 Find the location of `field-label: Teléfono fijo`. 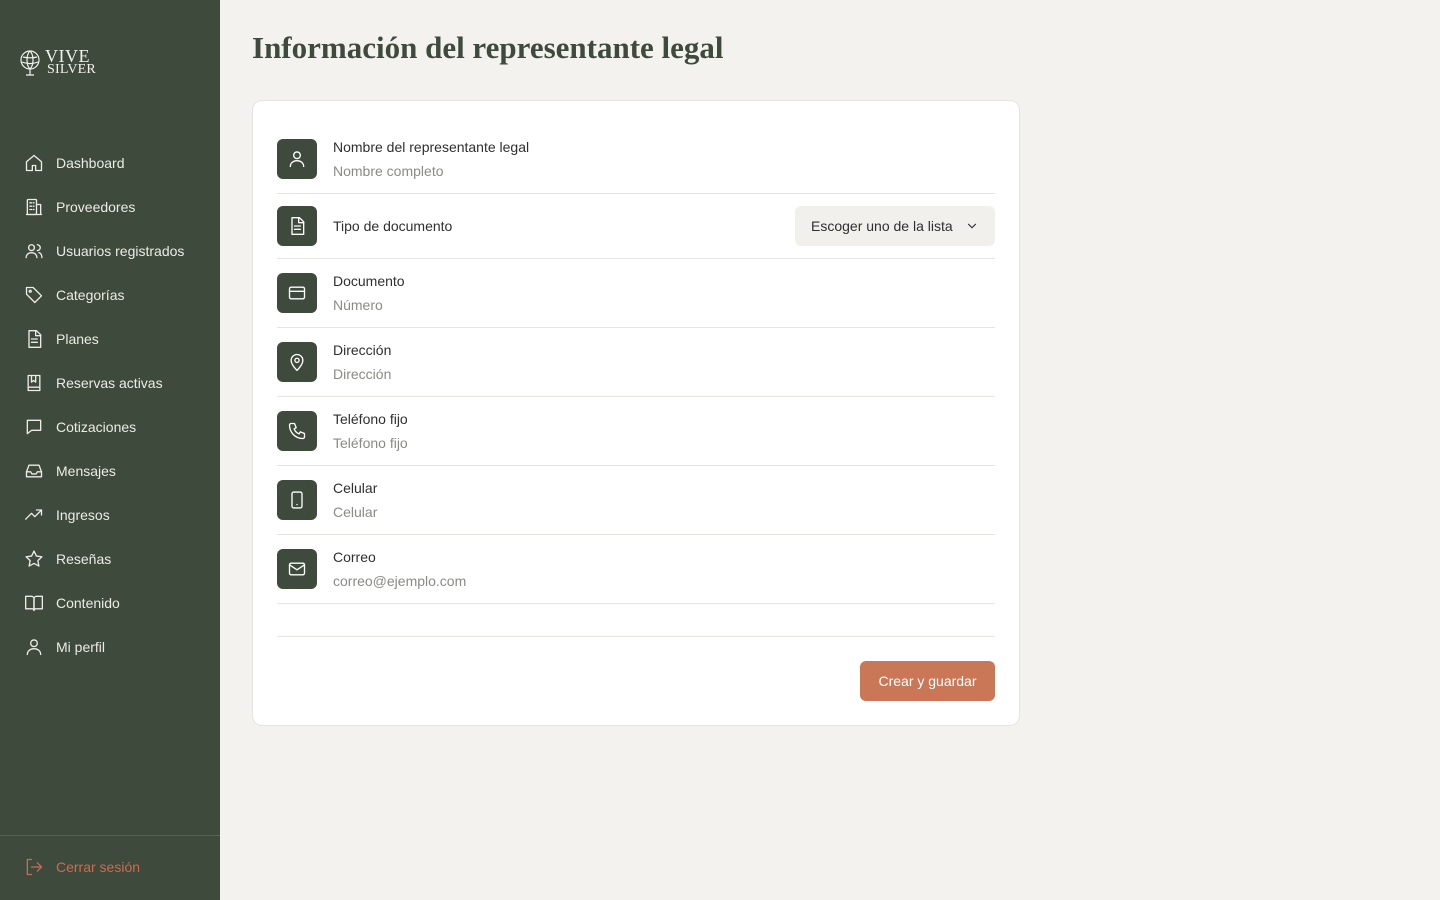

field-label: Teléfono fijo is located at coordinates (370, 419).